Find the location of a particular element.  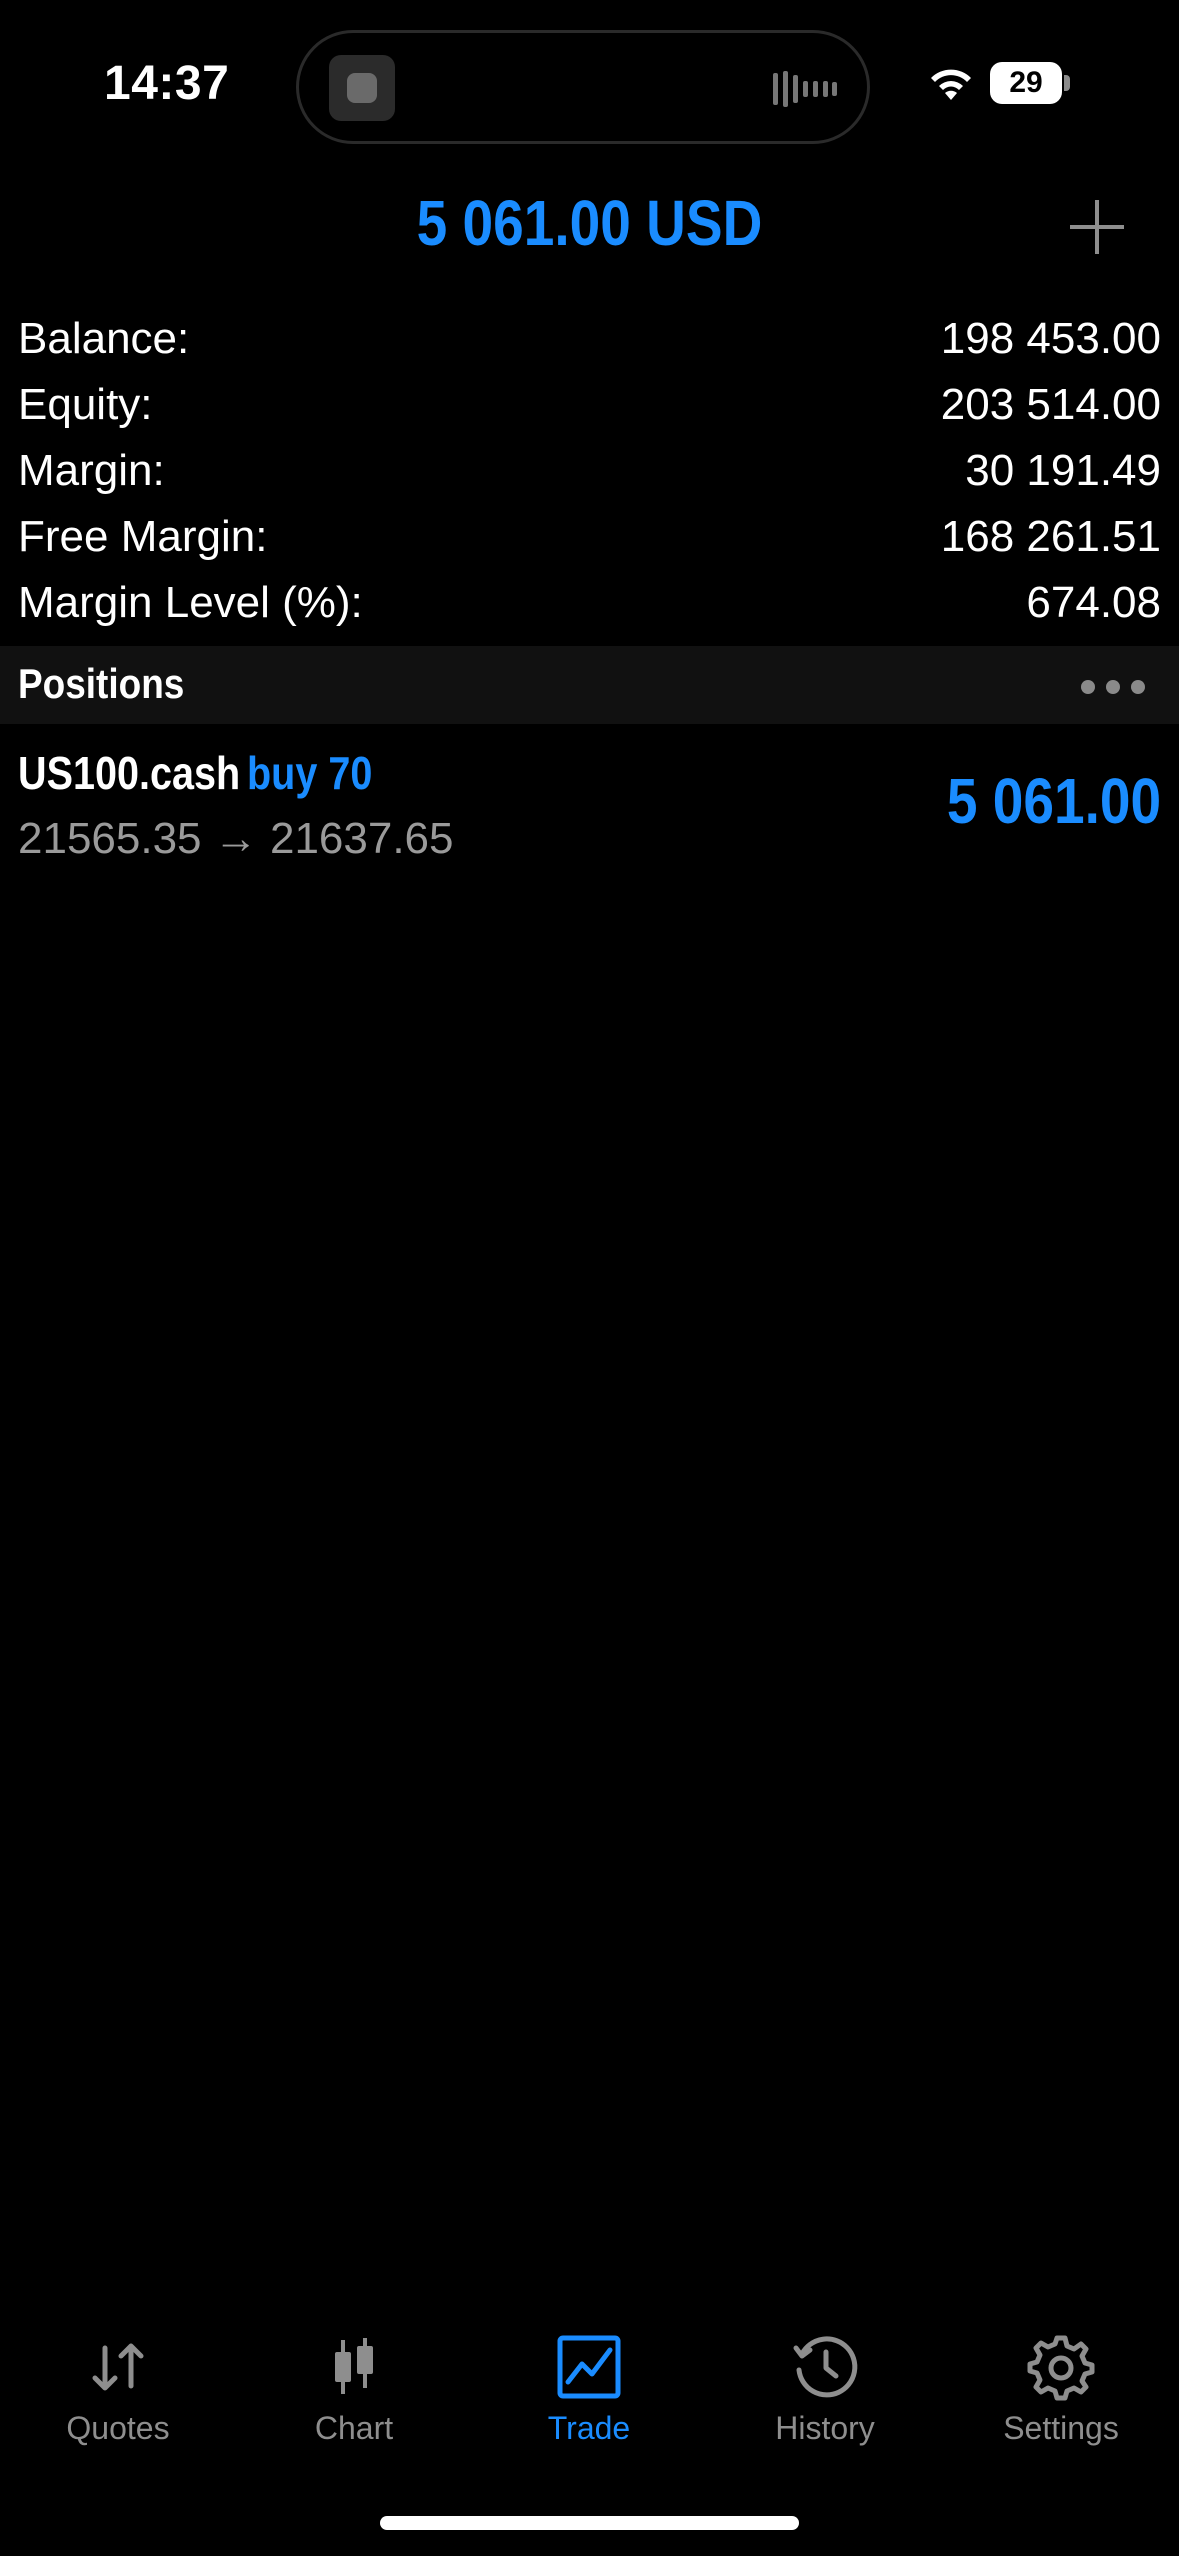

tab-quotes-label: Quotes is located at coordinates (118, 2428).